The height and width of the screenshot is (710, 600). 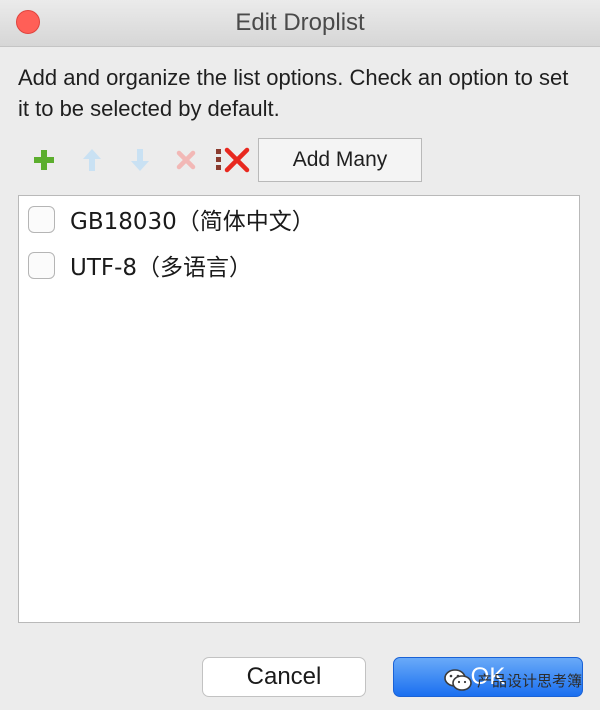 What do you see at coordinates (458, 680) in the screenshot?
I see `wechat-logo-icon` at bounding box center [458, 680].